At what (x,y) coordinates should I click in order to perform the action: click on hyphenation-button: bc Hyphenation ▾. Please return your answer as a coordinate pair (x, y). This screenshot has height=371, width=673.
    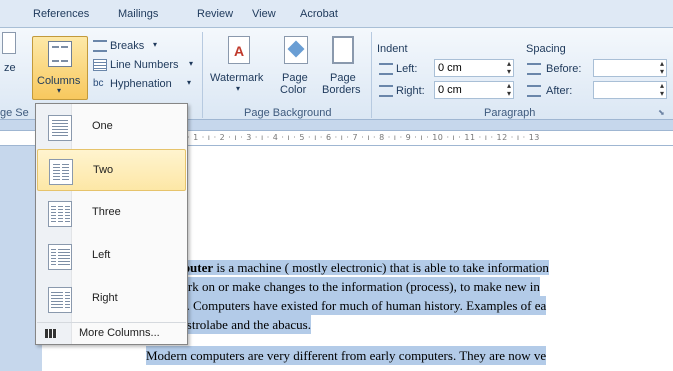
    Looking at the image, I should click on (149, 84).